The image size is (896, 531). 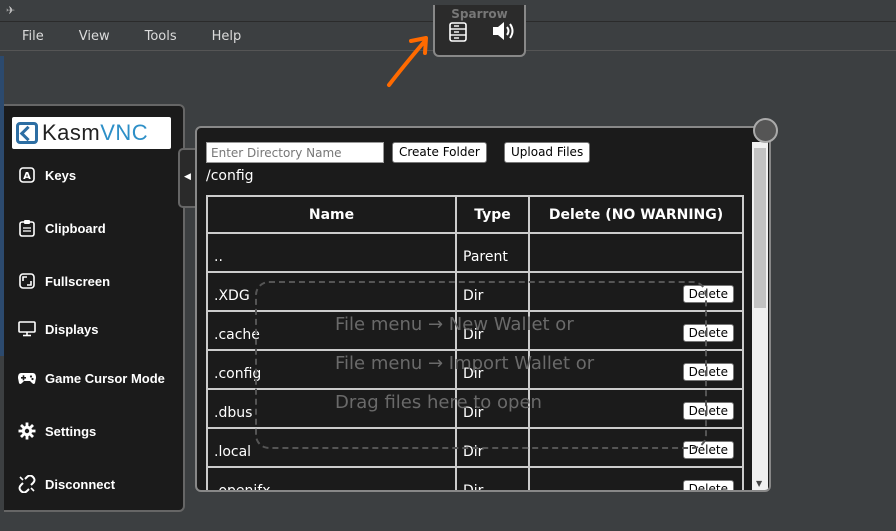 I want to click on menu-file: File, so click(x=33, y=36).